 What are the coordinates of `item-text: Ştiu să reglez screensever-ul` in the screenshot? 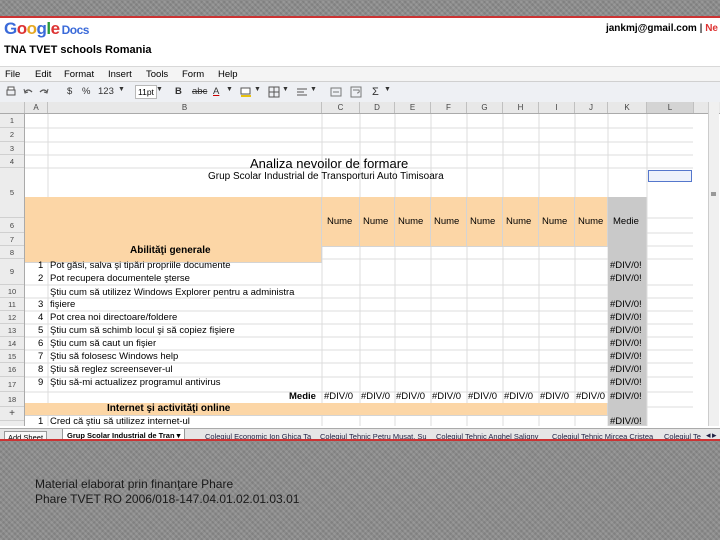 It's located at (111, 369).